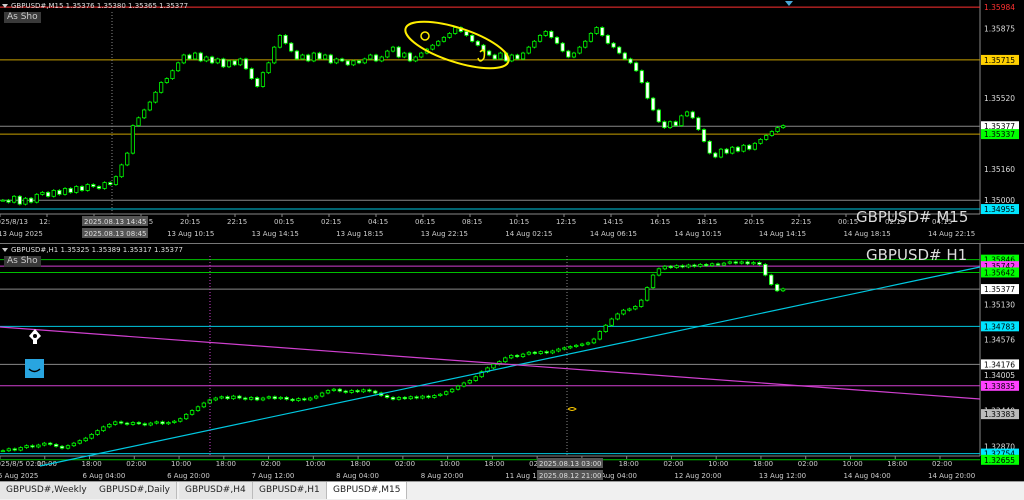  I want to click on pen-nib-icon, so click(35, 337).